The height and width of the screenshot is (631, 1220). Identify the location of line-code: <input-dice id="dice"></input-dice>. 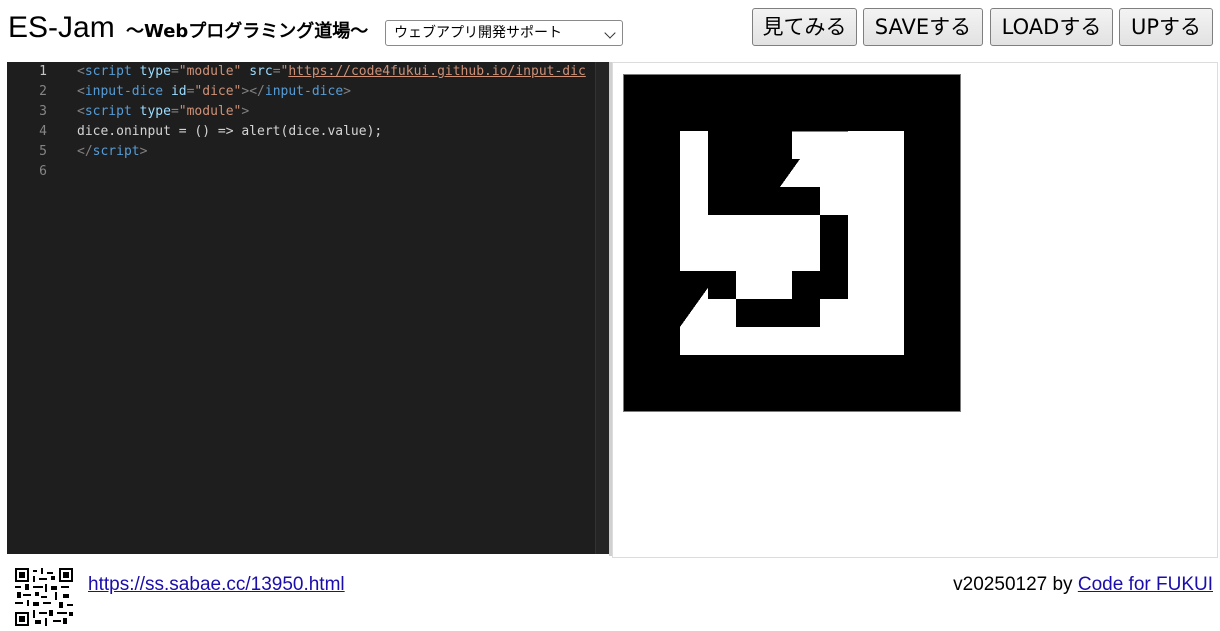
(214, 92).